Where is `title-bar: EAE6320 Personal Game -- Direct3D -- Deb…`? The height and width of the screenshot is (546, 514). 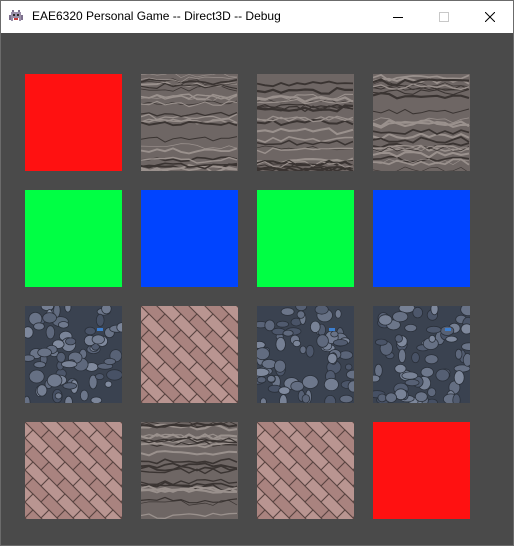
title-bar: EAE6320 Personal Game -- Direct3D -- Deb… is located at coordinates (257, 17).